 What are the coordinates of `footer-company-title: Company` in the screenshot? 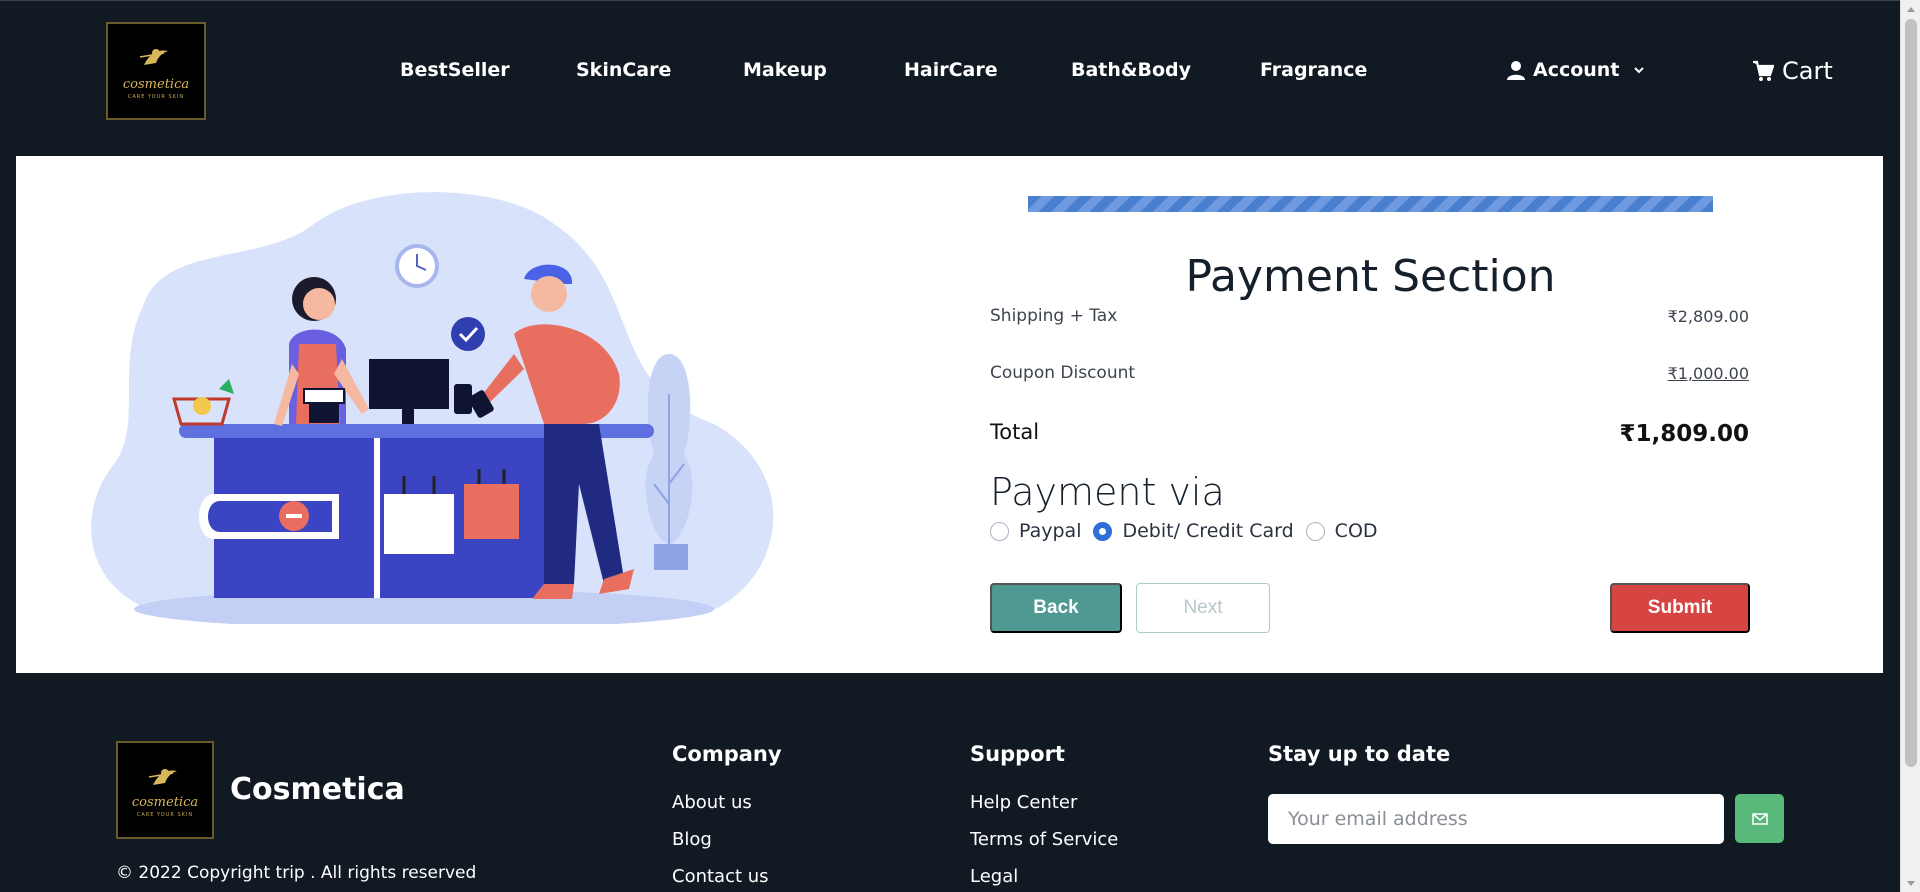 It's located at (727, 754).